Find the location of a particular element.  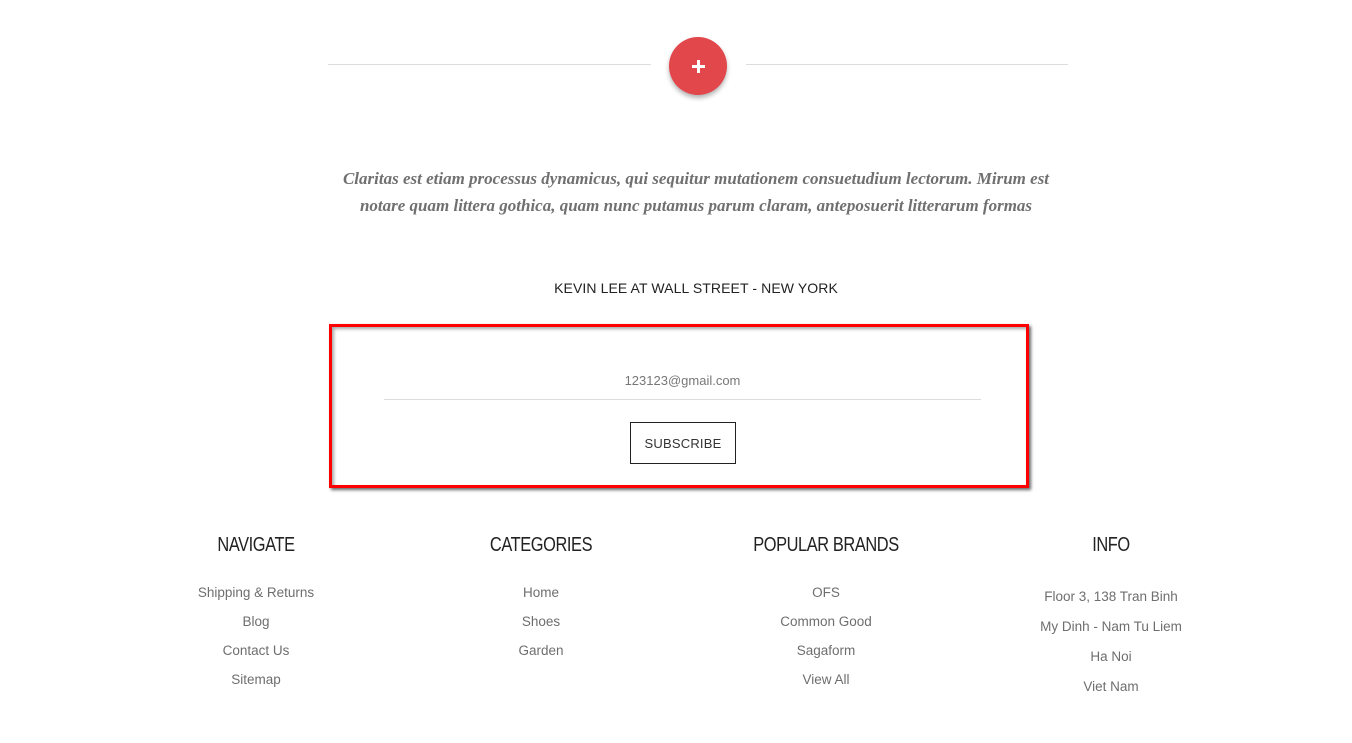

column-title: INFO is located at coordinates (1111, 545).